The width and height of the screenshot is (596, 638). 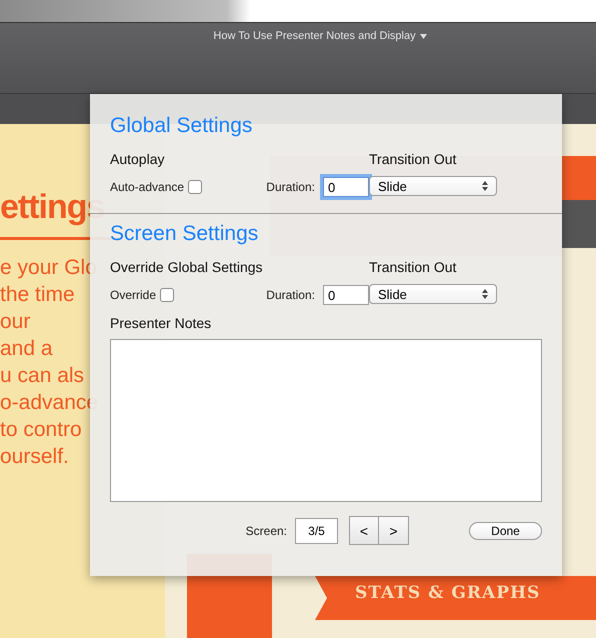 What do you see at coordinates (42, 376) in the screenshot?
I see `slide-text: u can als` at bounding box center [42, 376].